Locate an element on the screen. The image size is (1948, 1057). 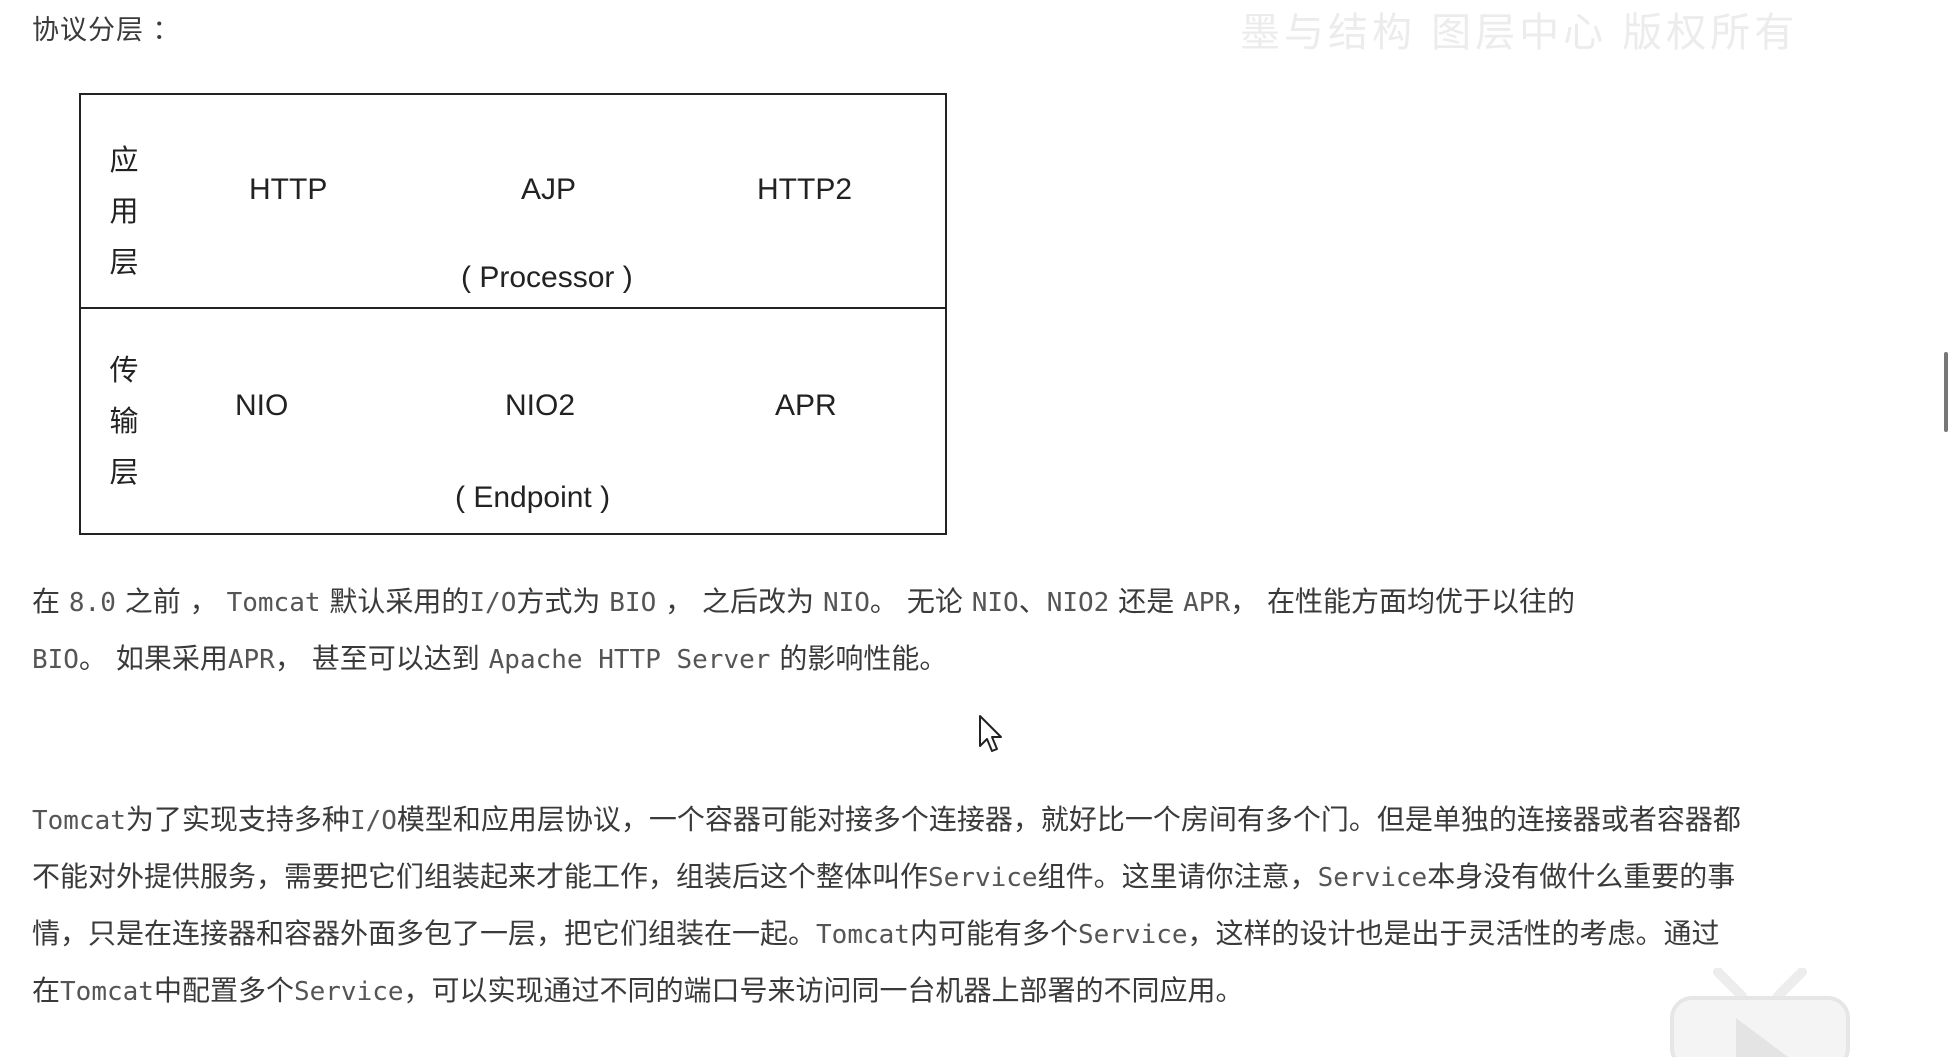
text-run: 中配置多个 is located at coordinates (223, 990).